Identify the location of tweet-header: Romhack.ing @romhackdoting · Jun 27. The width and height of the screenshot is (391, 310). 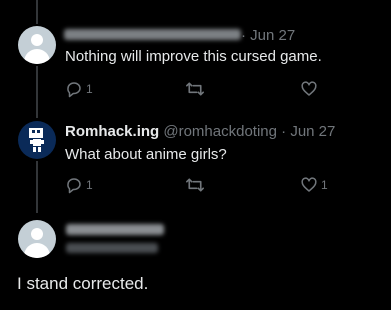
(200, 131).